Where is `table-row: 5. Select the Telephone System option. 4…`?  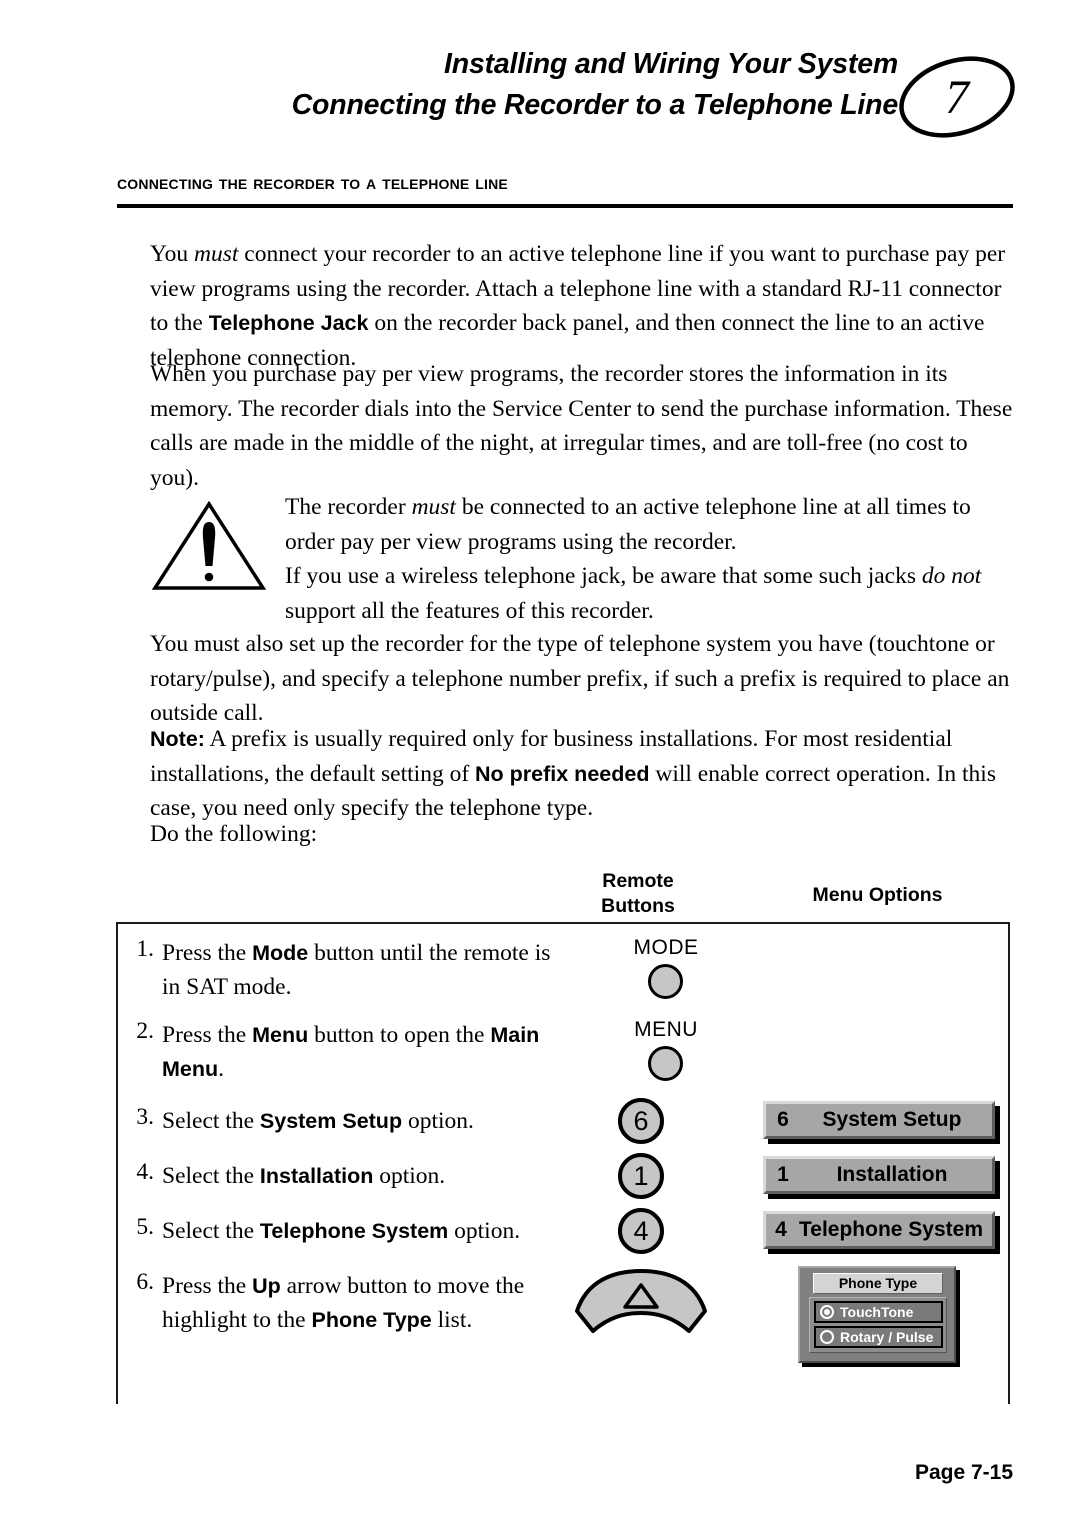 table-row: 5. Select the Telephone System option. 4… is located at coordinates (565, 1229).